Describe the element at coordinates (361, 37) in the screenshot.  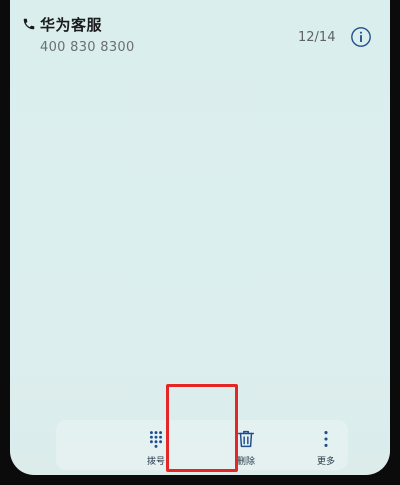
I see `info-icon` at that location.